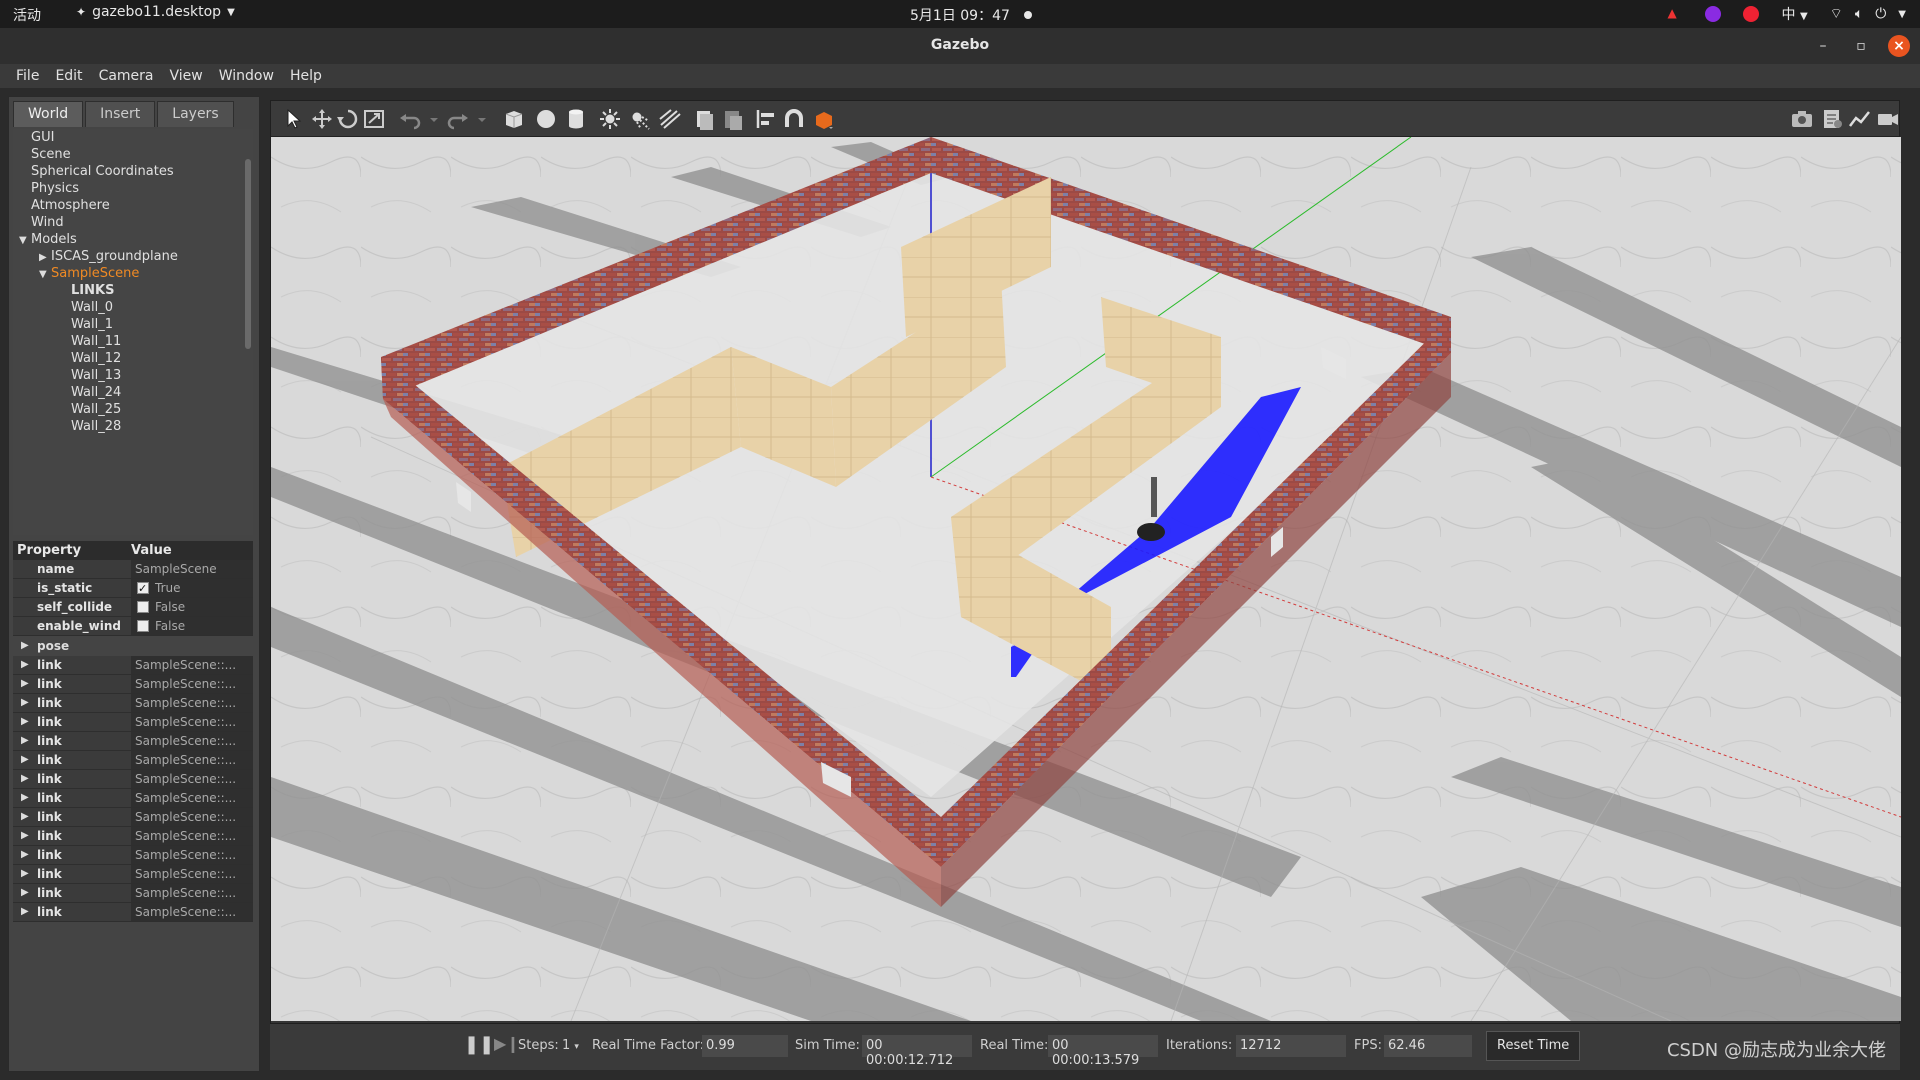  I want to click on tree-item: LINKS, so click(133, 290).